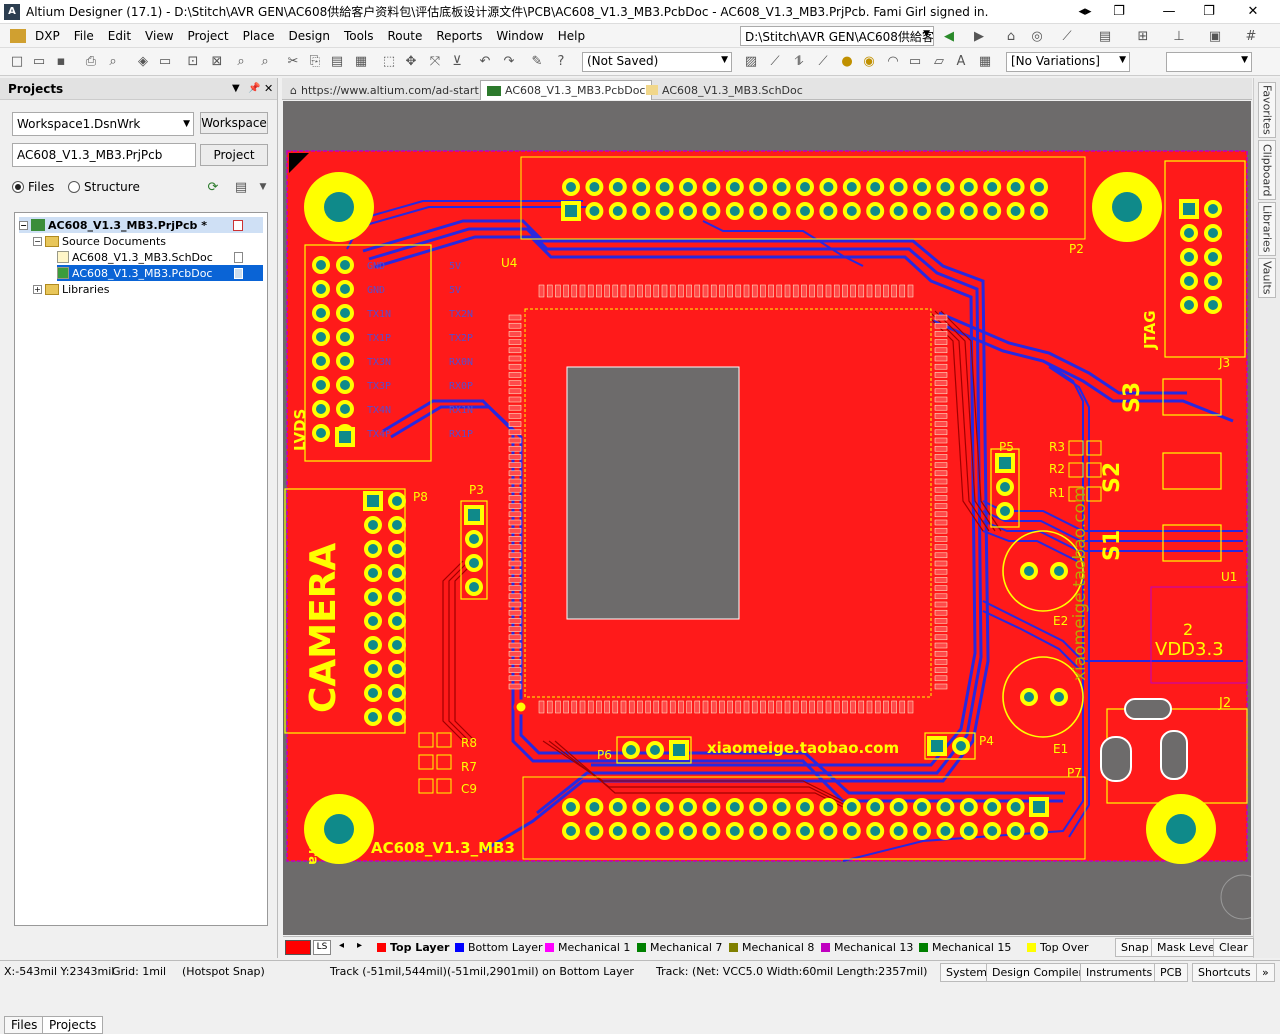 The height and width of the screenshot is (1034, 1280). I want to click on tab-vaults: Vaults, so click(1267, 278).